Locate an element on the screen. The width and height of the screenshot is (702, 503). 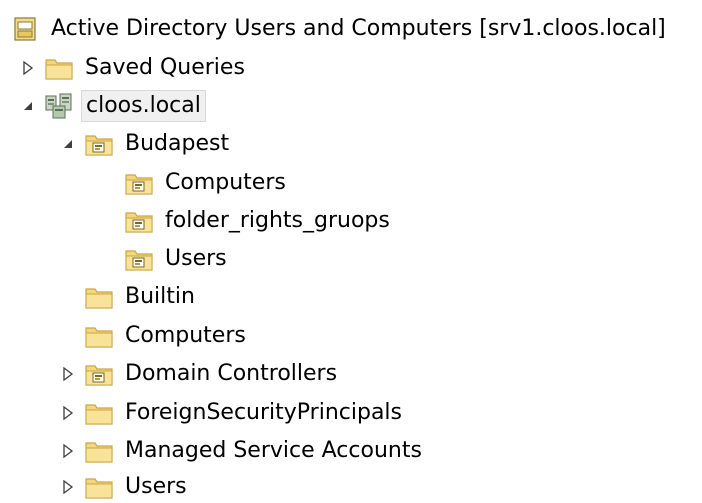
tree-node-label: ForeignSecurityPrincipals is located at coordinates (263, 412).